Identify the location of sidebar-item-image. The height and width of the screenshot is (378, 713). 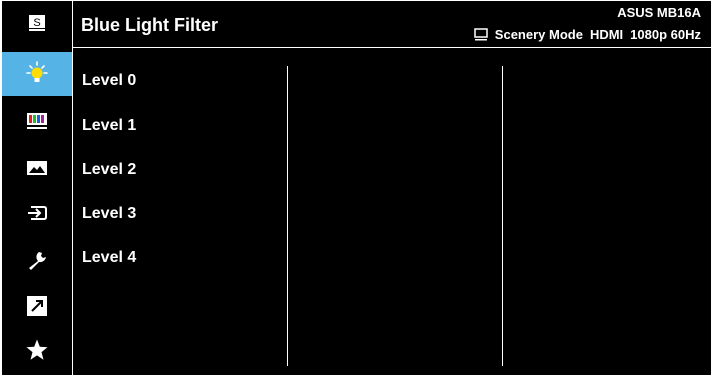
(37, 168).